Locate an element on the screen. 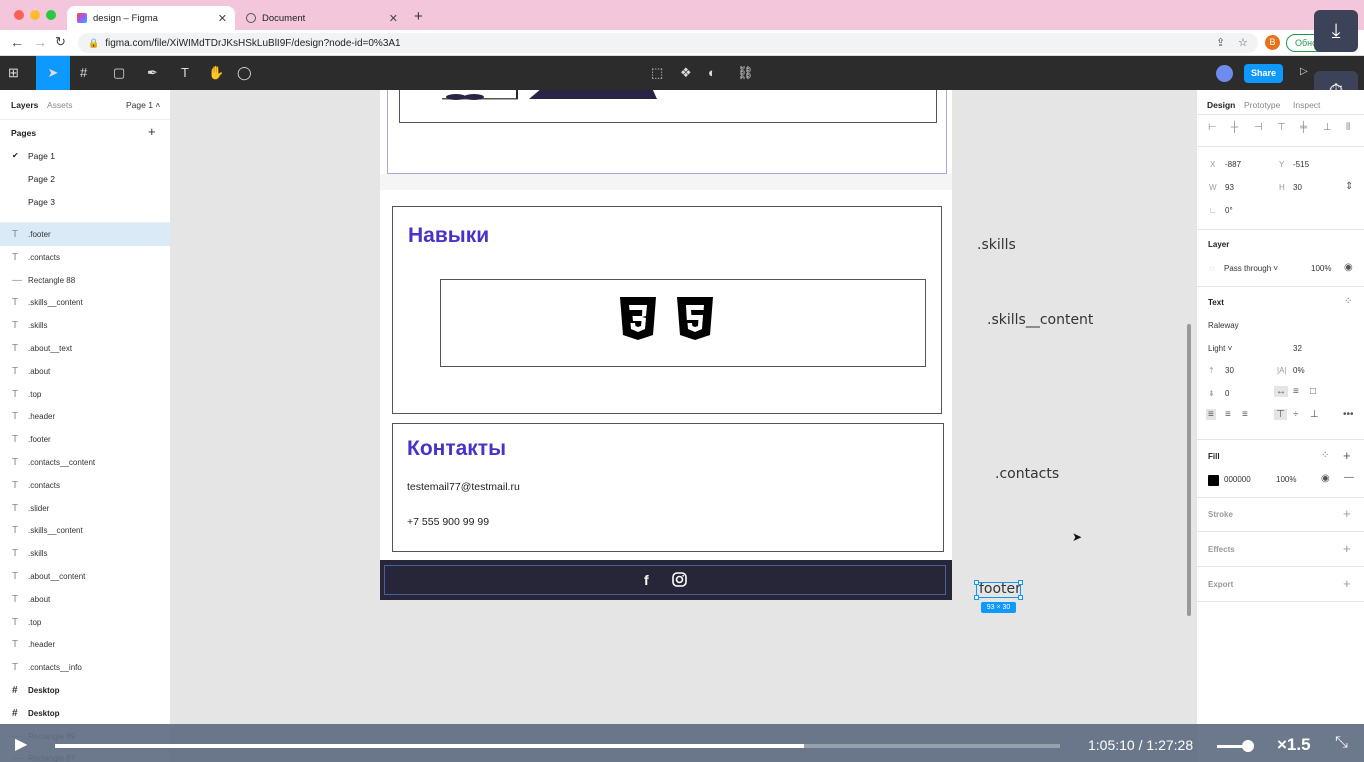 This screenshot has width=1364, height=762. minimize-window-button is located at coordinates (35, 15).